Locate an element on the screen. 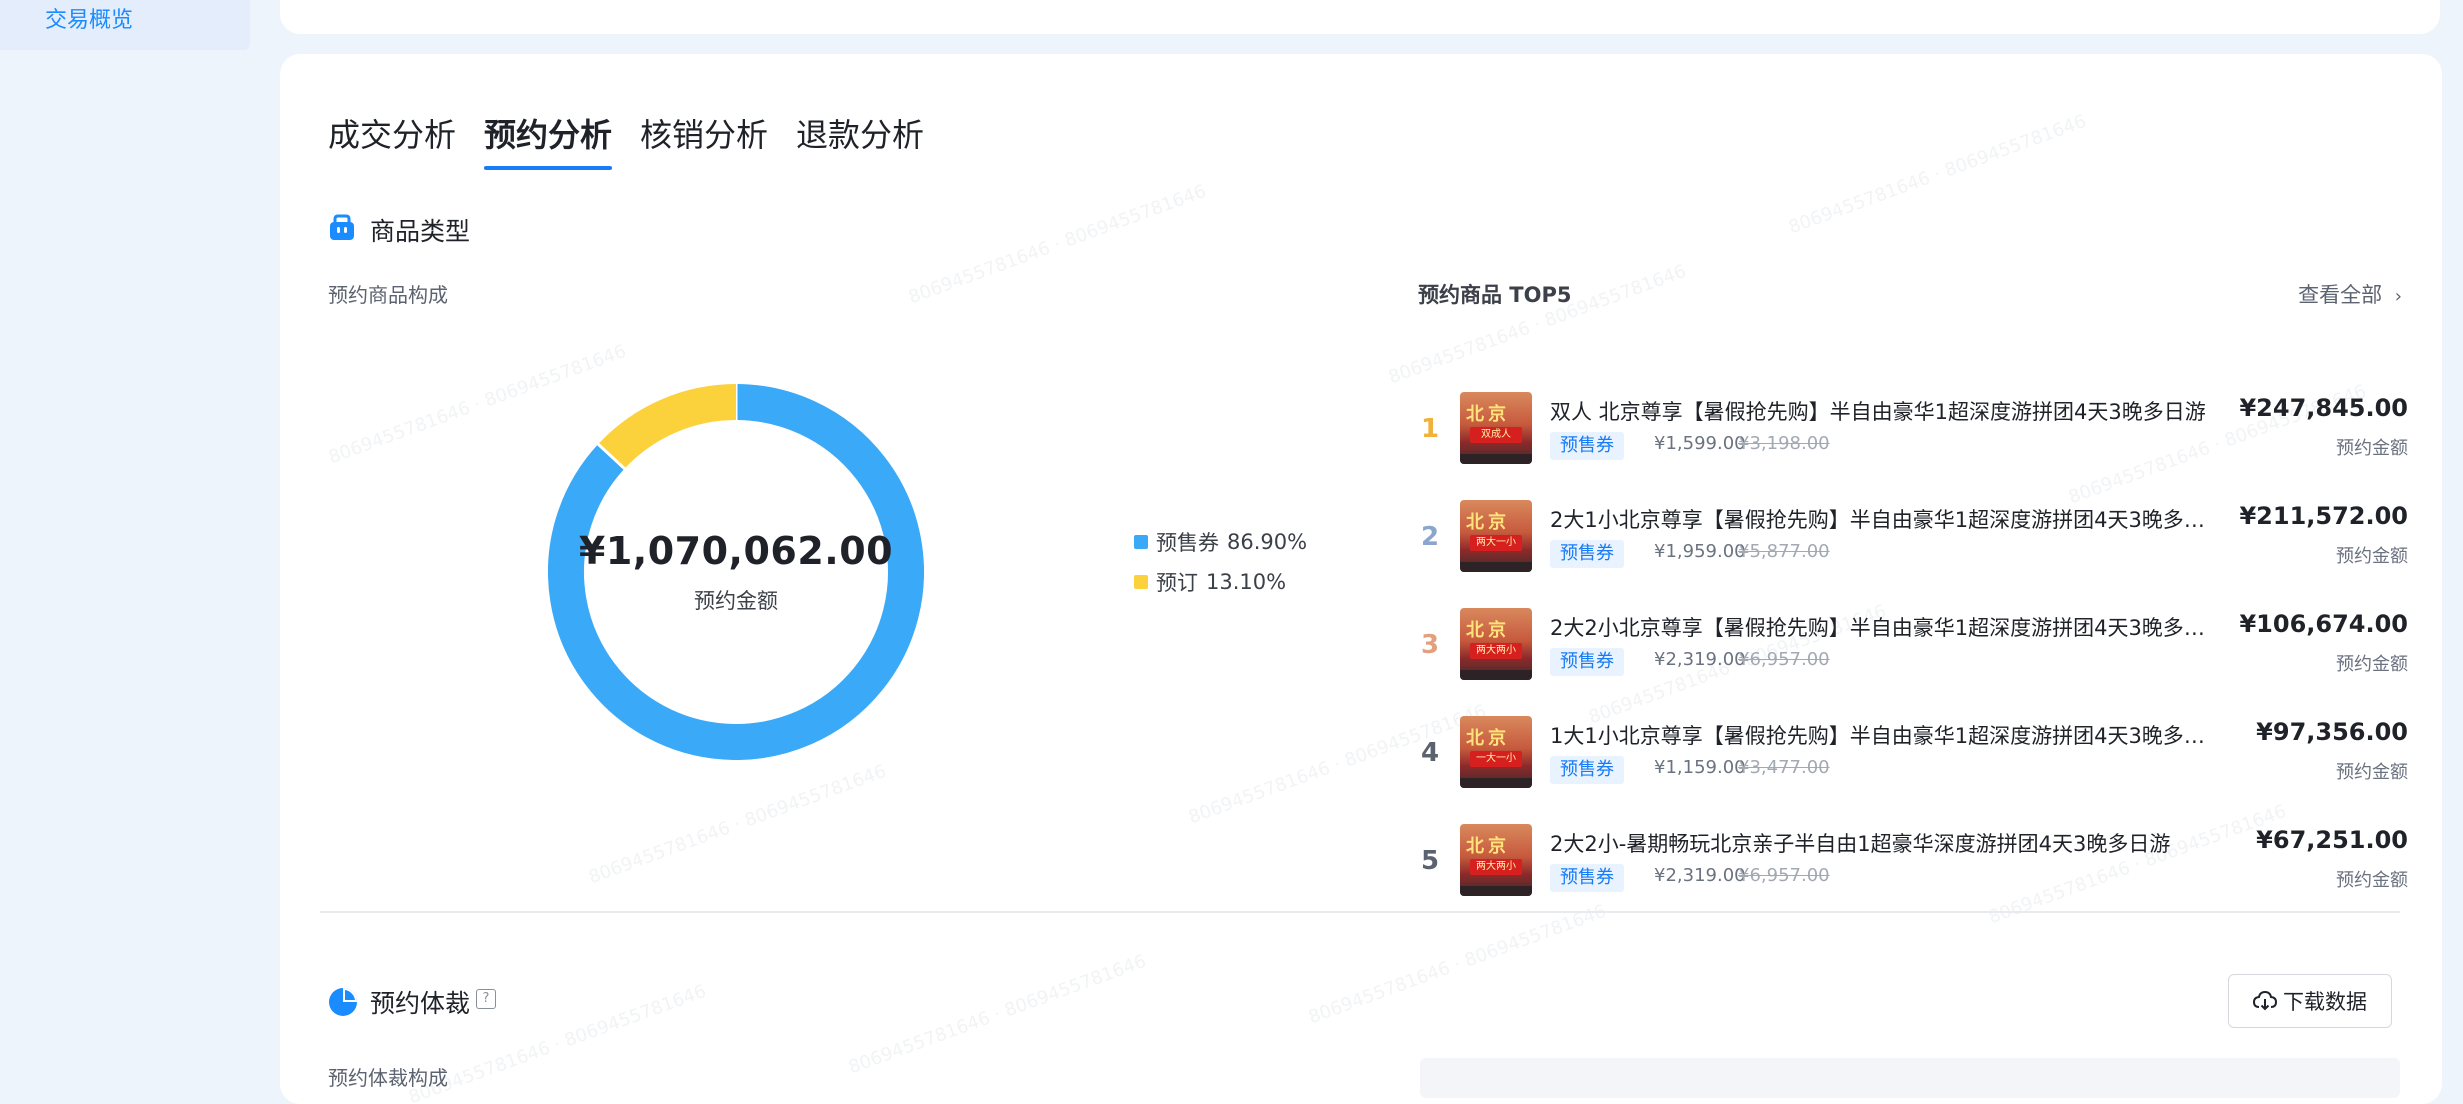  booking-body-composition-label: 预约体裁构成 is located at coordinates (388, 1078).